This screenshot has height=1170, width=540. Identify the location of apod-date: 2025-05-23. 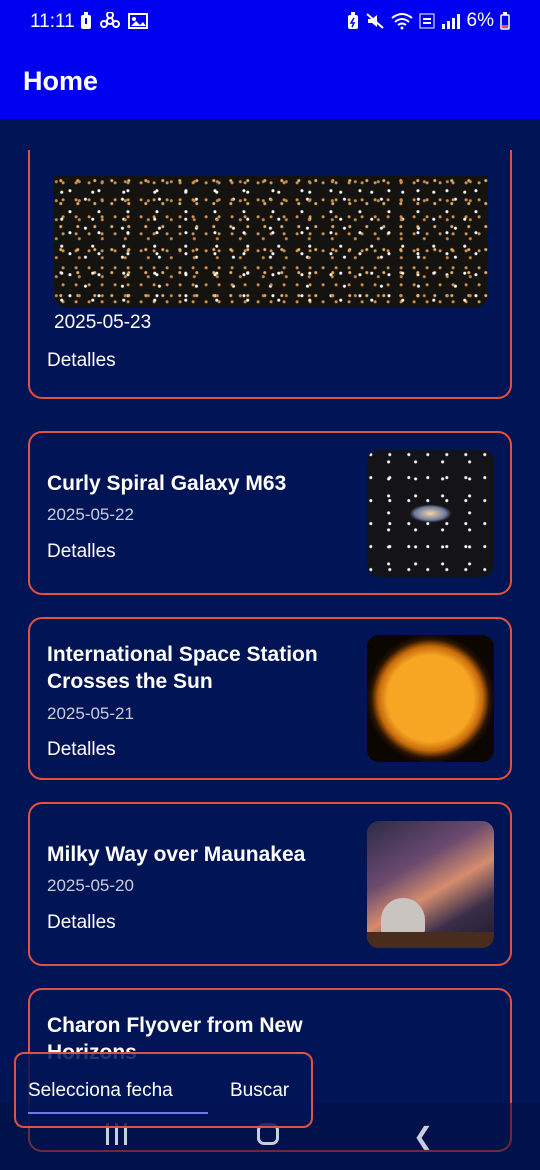
(103, 322).